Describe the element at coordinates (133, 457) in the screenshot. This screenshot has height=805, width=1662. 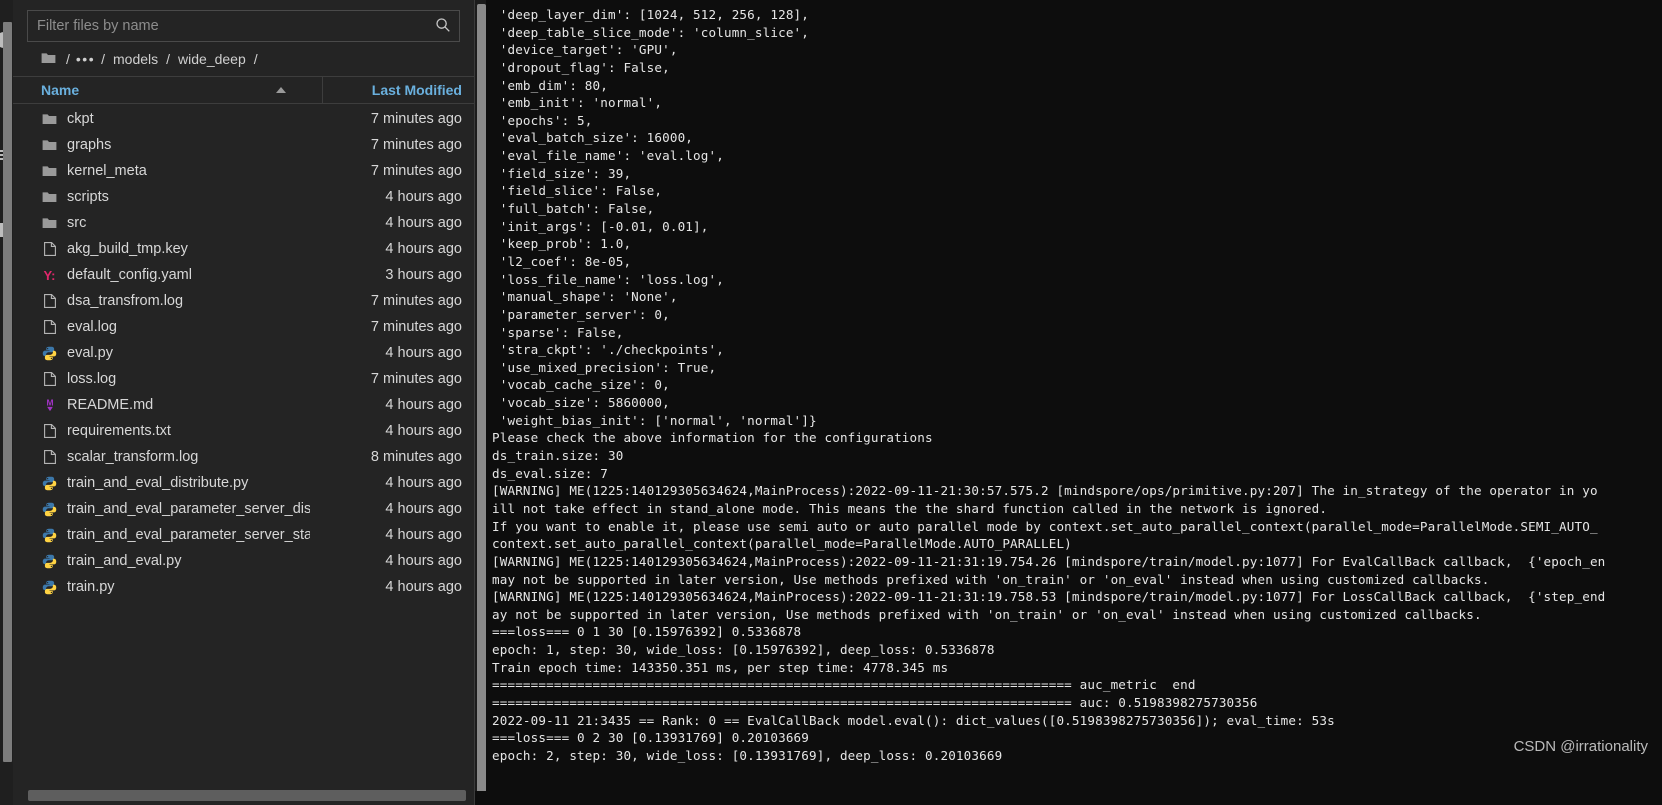
I see `file-name: scalar_transform.log` at that location.